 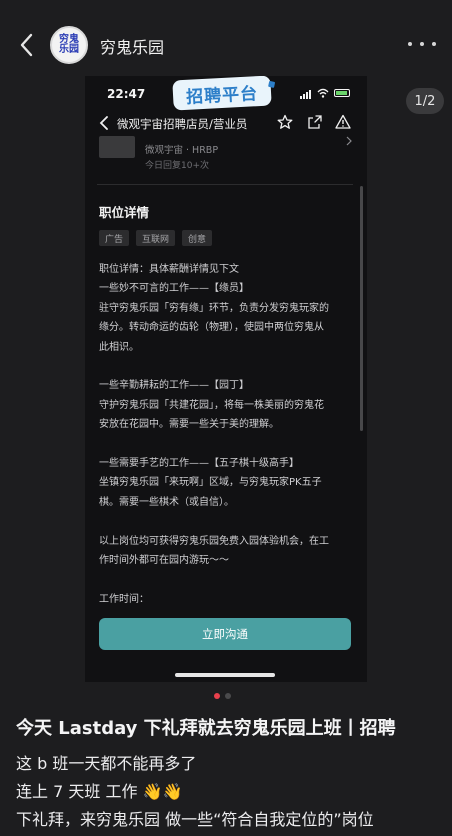 I want to click on carousel-dot-active, so click(x=217, y=696).